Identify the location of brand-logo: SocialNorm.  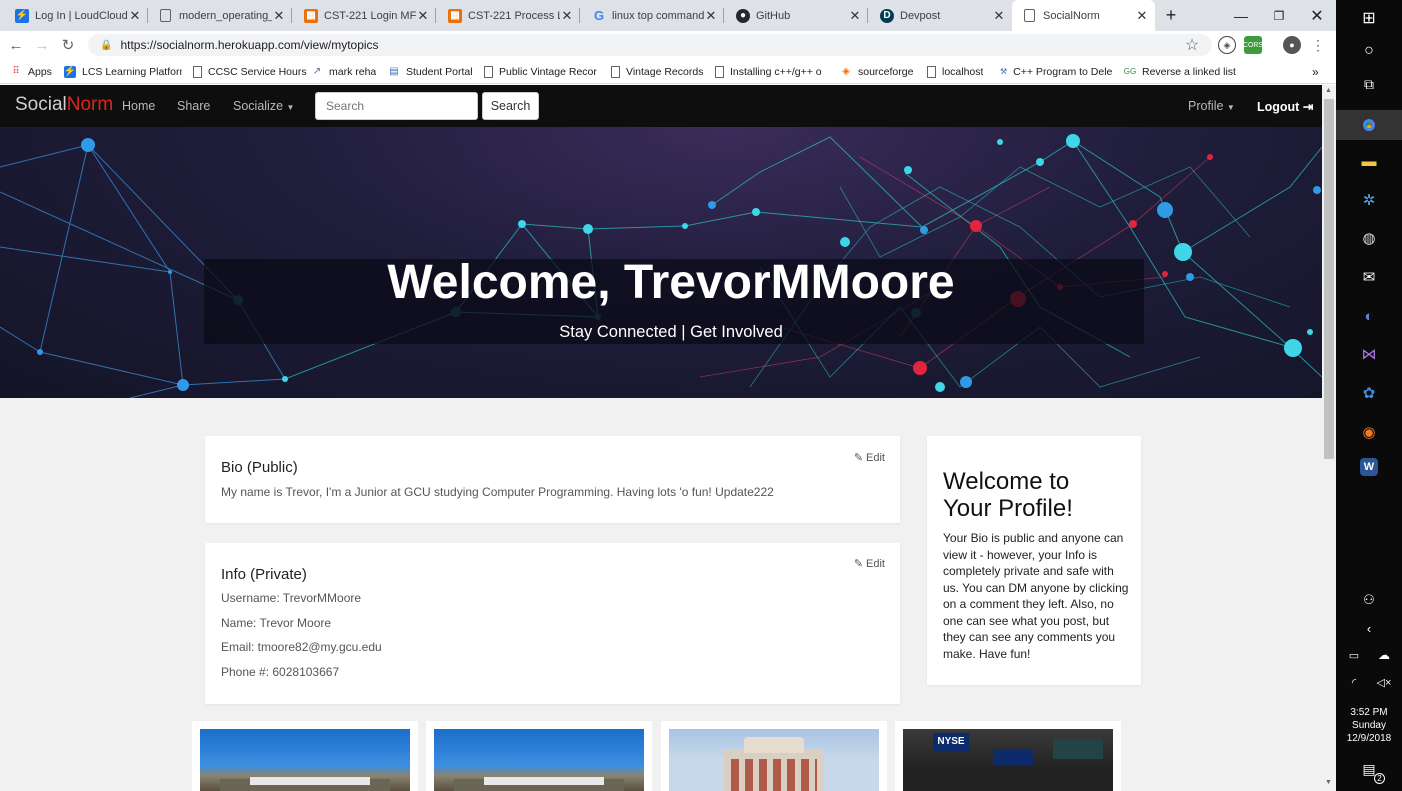
(64, 105).